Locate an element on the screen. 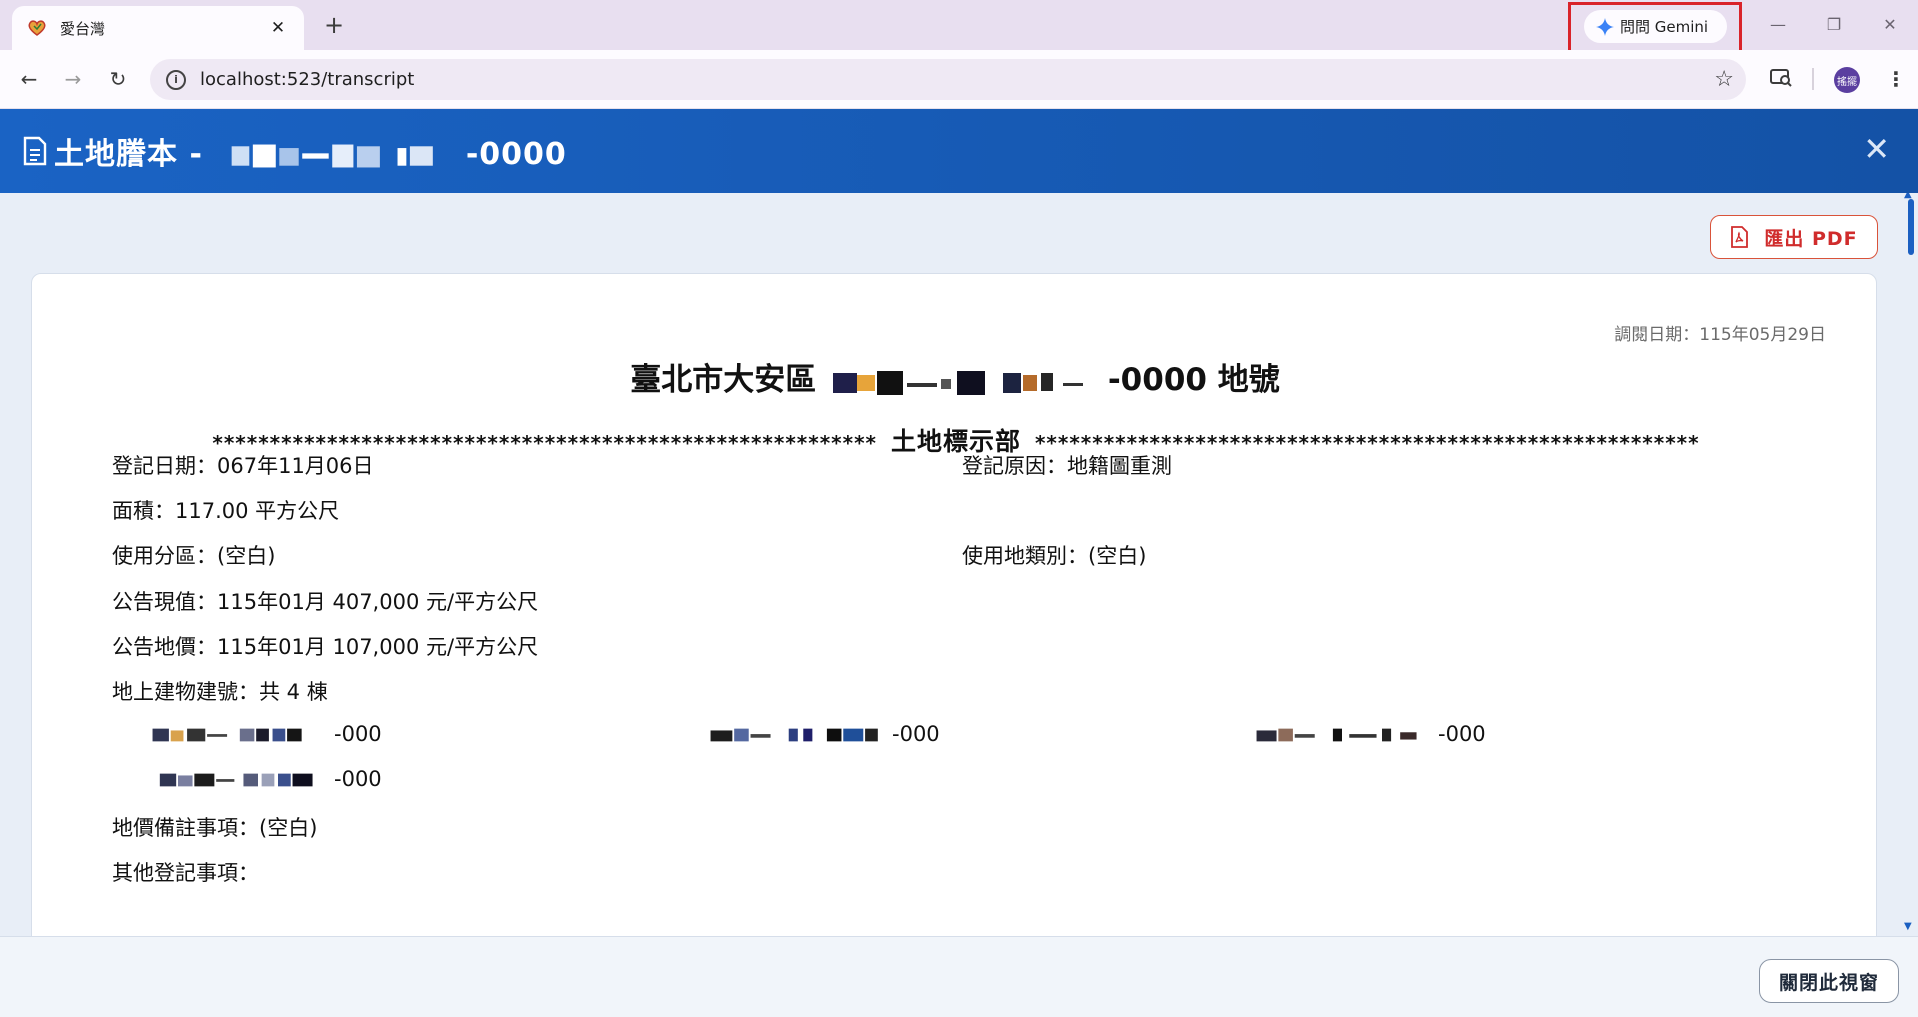 This screenshot has height=1017, width=1918. export-pdf-button: 匯出 PDF is located at coordinates (1794, 237).